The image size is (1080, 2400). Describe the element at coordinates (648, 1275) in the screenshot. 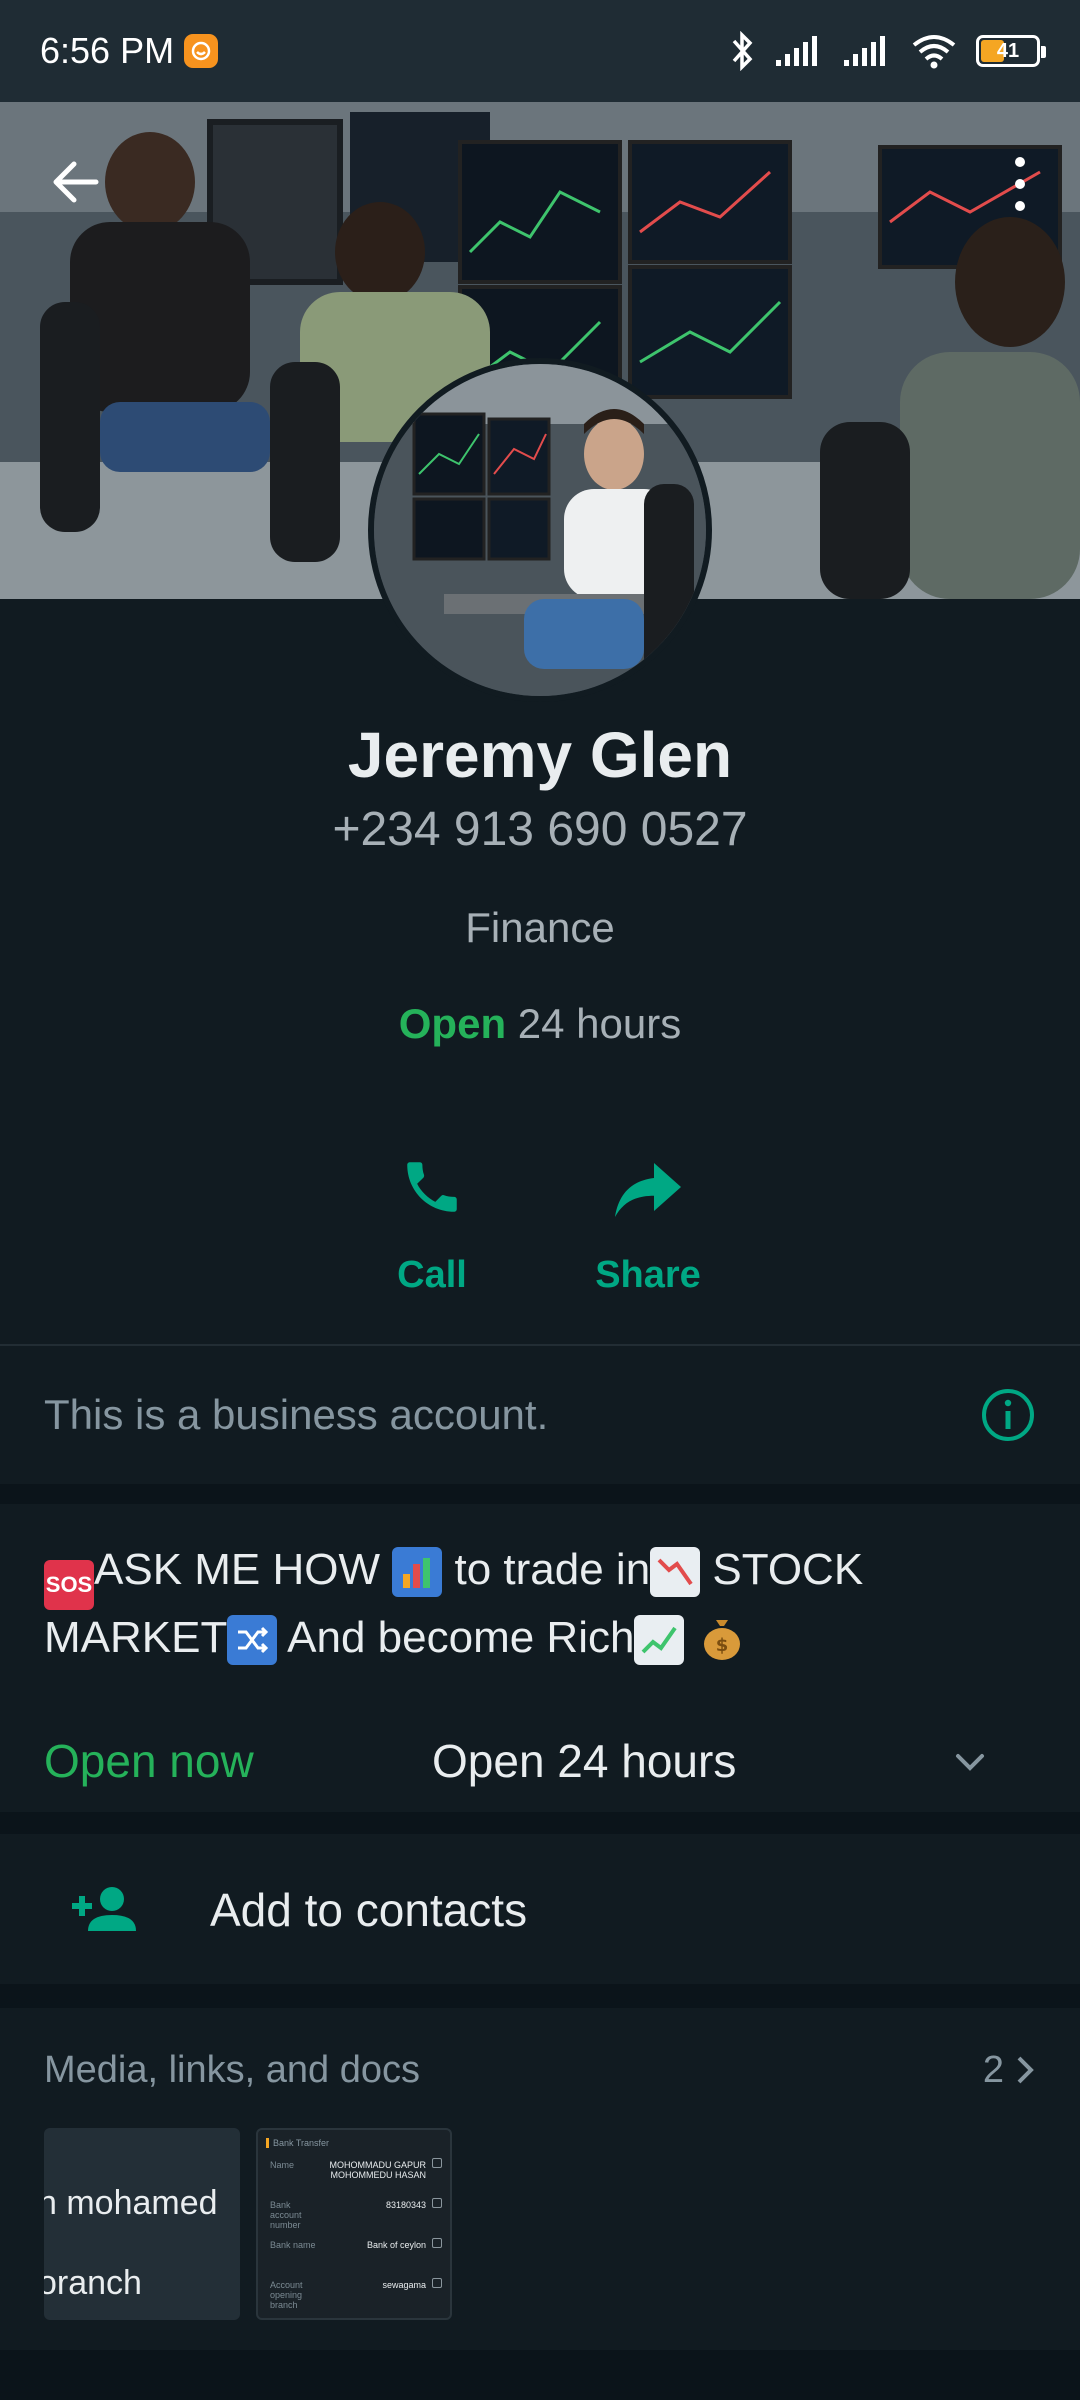

I see `share-label: Share` at that location.